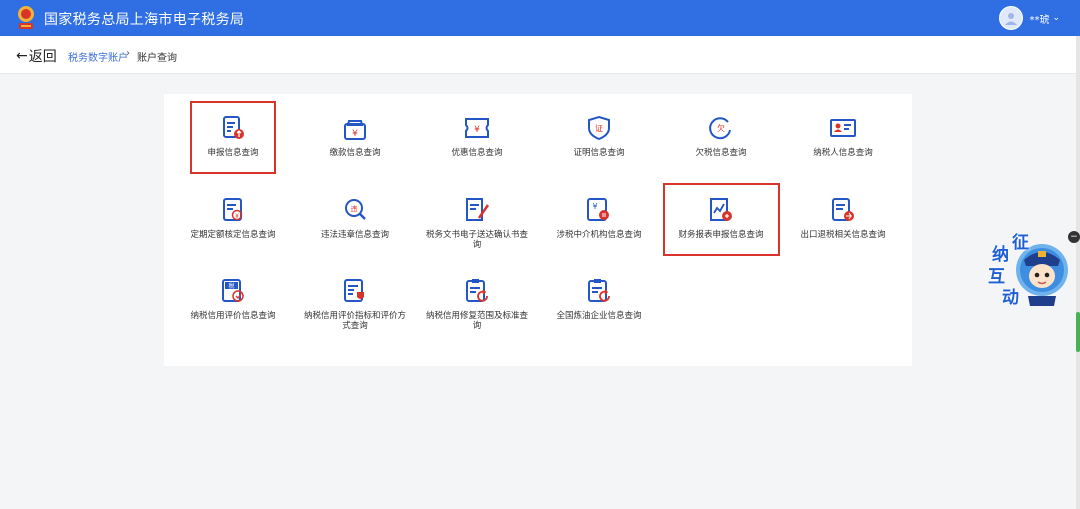 The image size is (1080, 509). What do you see at coordinates (98, 56) in the screenshot?
I see `breadcrumb-parent-link: 税务数字账户` at bounding box center [98, 56].